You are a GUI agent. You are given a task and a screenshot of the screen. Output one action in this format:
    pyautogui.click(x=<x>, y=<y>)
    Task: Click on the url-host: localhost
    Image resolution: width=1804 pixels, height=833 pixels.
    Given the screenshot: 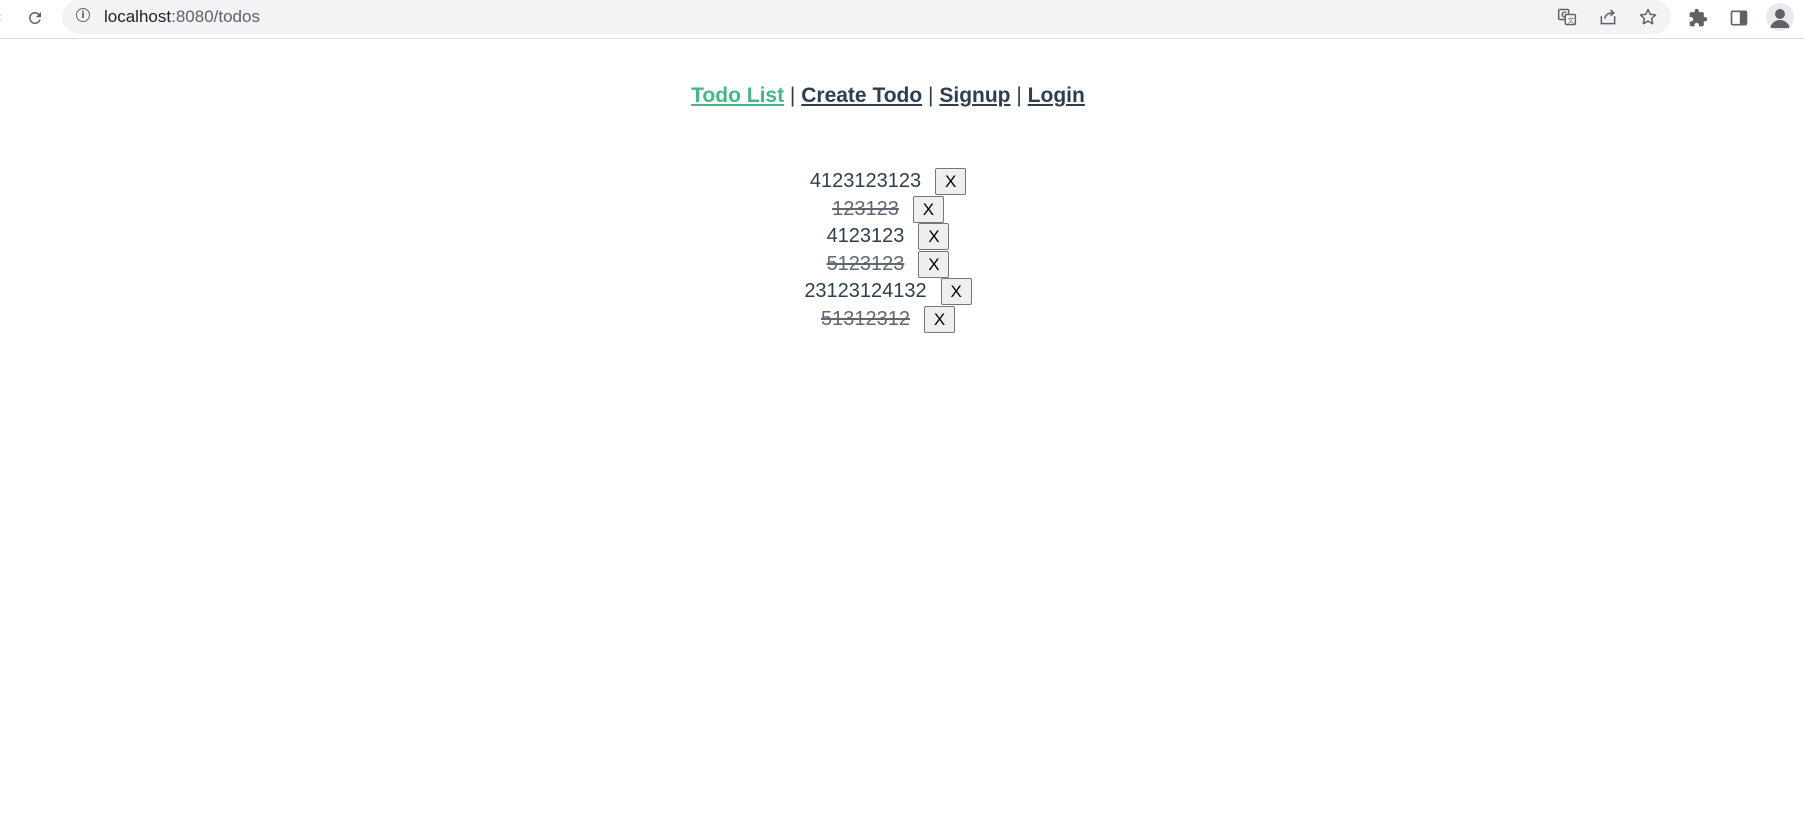 What is the action you would take?
    pyautogui.click(x=138, y=16)
    